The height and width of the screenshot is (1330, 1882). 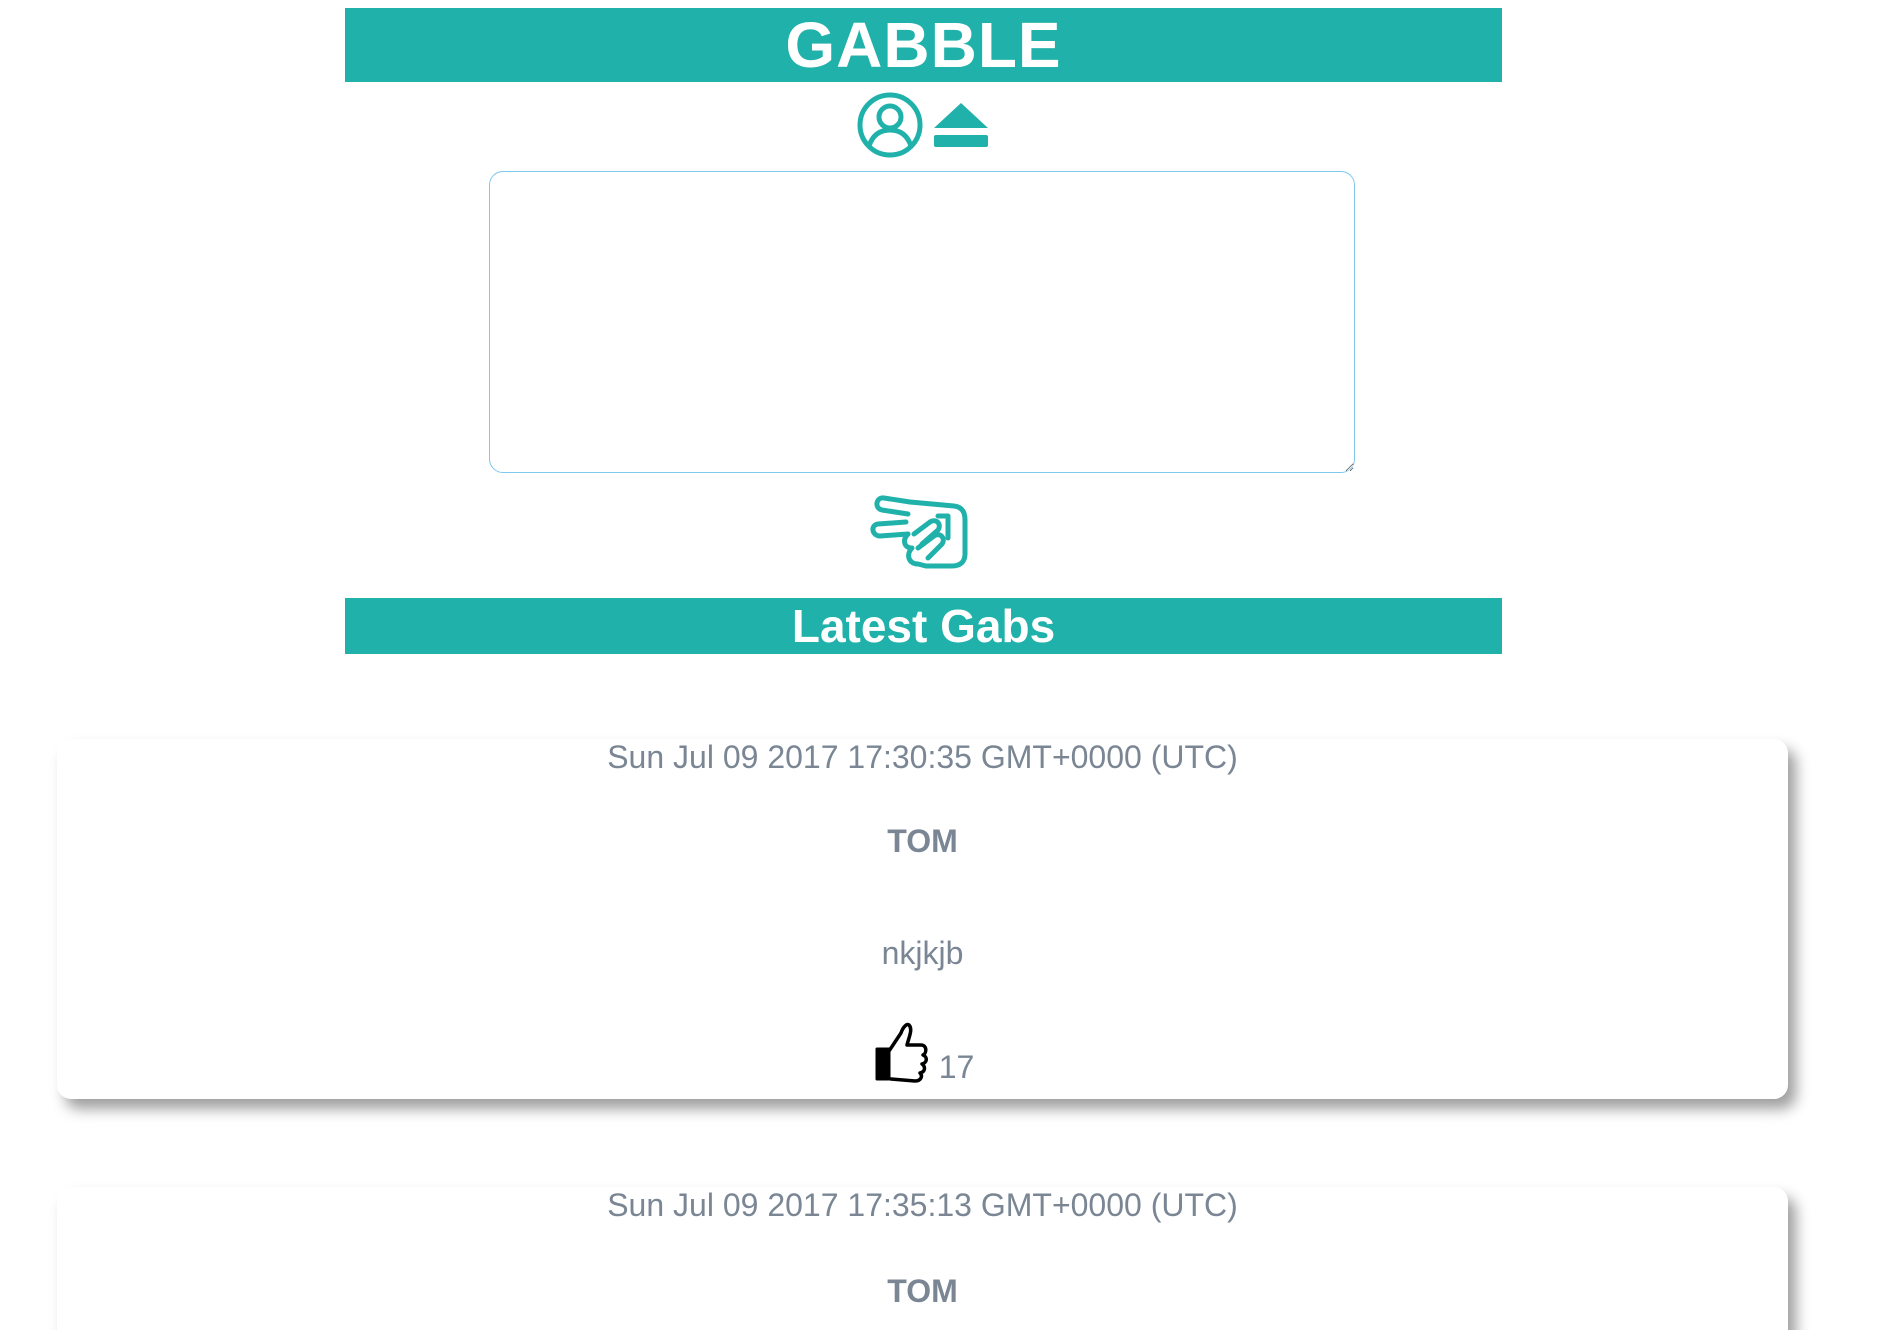 What do you see at coordinates (922, 537) in the screenshot?
I see `peace-hand-icon` at bounding box center [922, 537].